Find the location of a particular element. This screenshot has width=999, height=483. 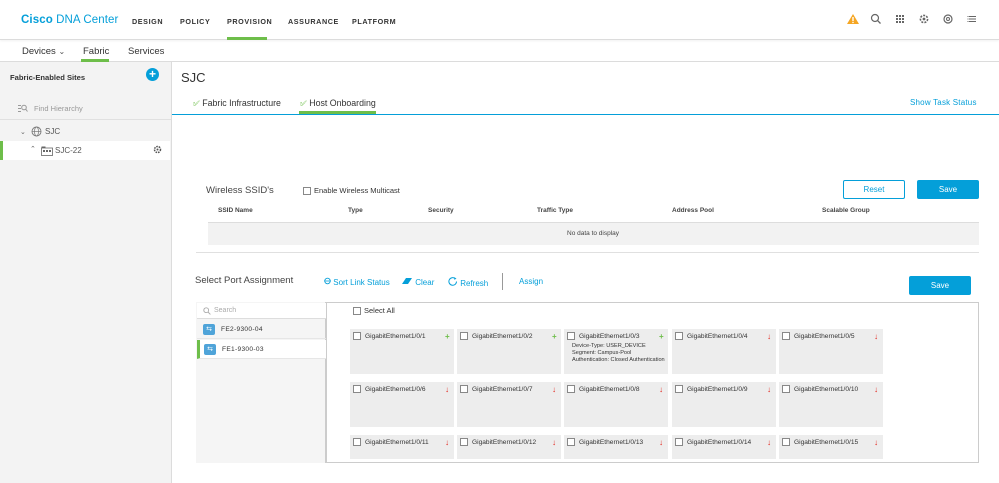

sort-link-status-button: Sort Link Status is located at coordinates (357, 282).